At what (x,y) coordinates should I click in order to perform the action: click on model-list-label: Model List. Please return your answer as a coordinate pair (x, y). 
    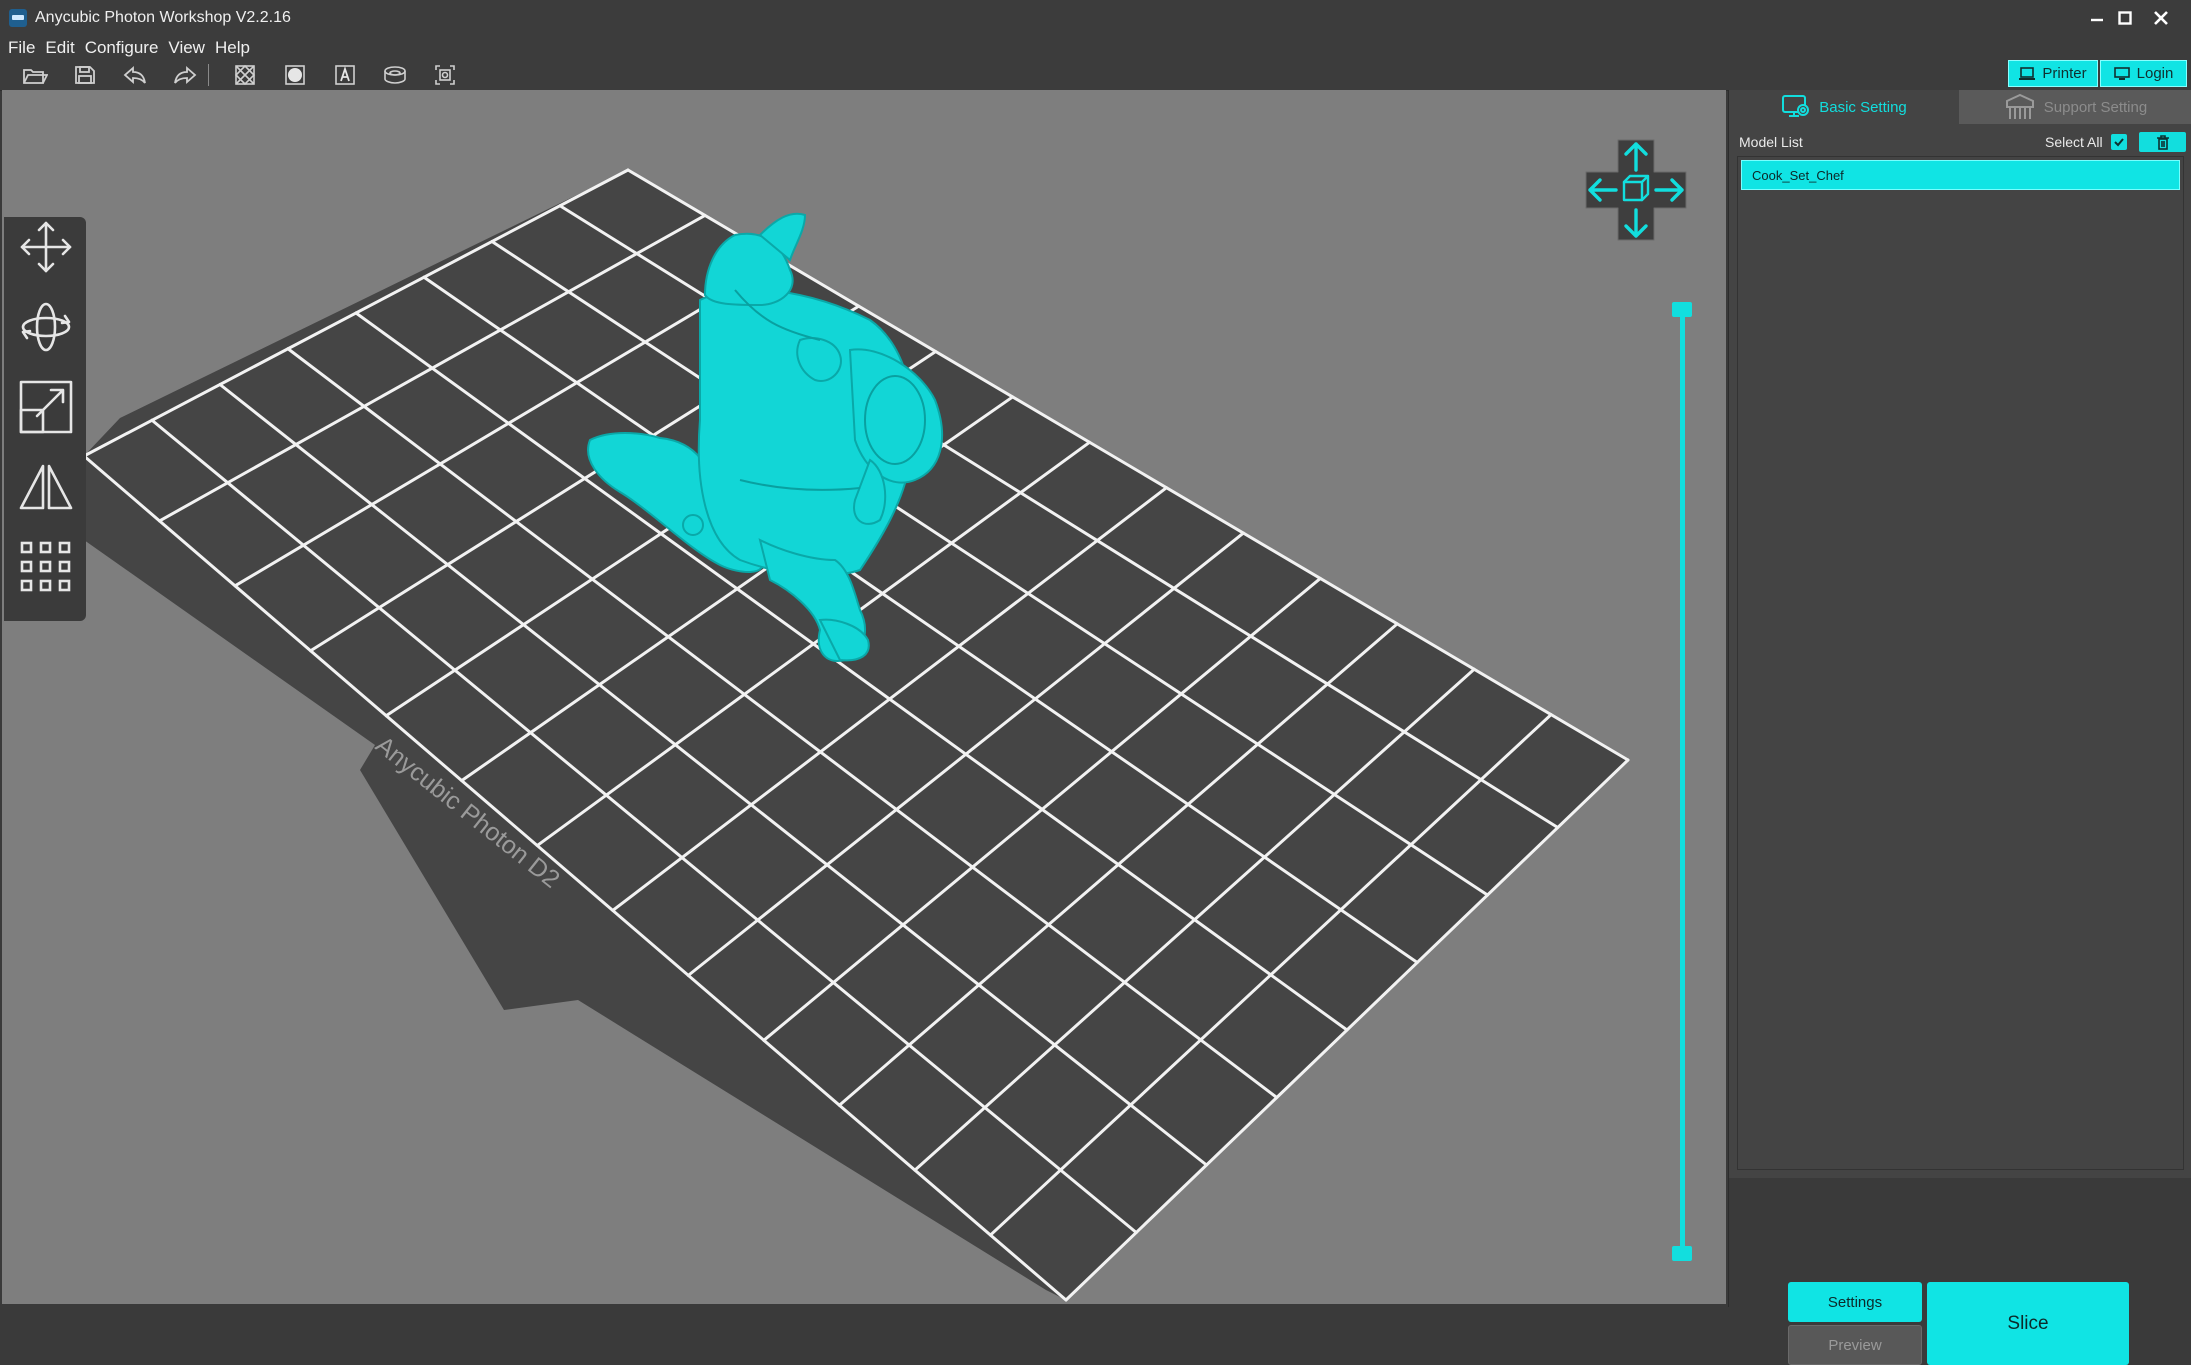
    Looking at the image, I should click on (1771, 142).